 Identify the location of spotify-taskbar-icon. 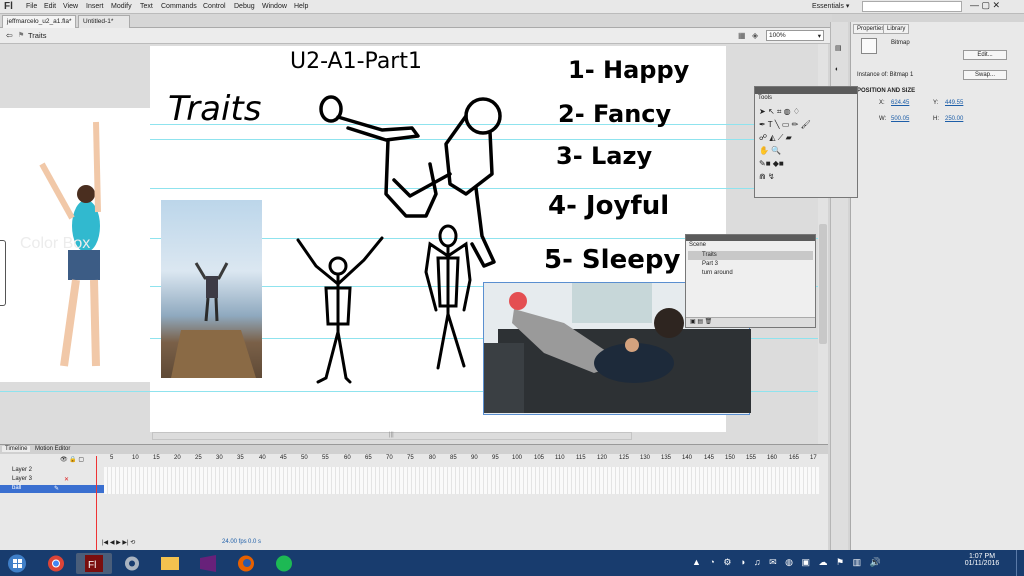
(284, 563).